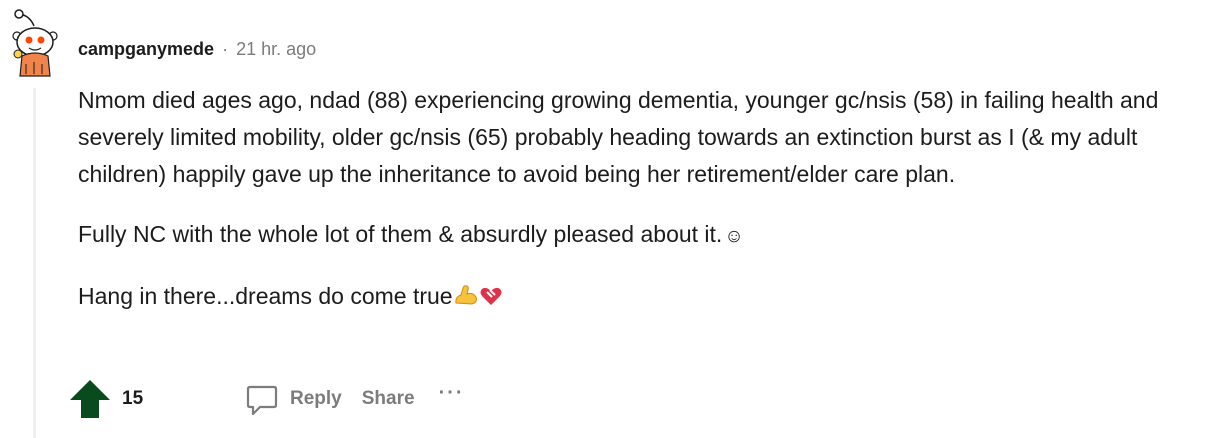  I want to click on smile-emoji: ☺, so click(734, 236).